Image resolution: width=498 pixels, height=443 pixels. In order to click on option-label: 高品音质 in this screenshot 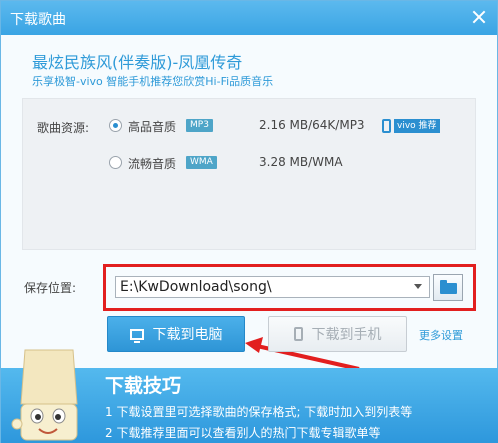, I will do `click(152, 127)`.